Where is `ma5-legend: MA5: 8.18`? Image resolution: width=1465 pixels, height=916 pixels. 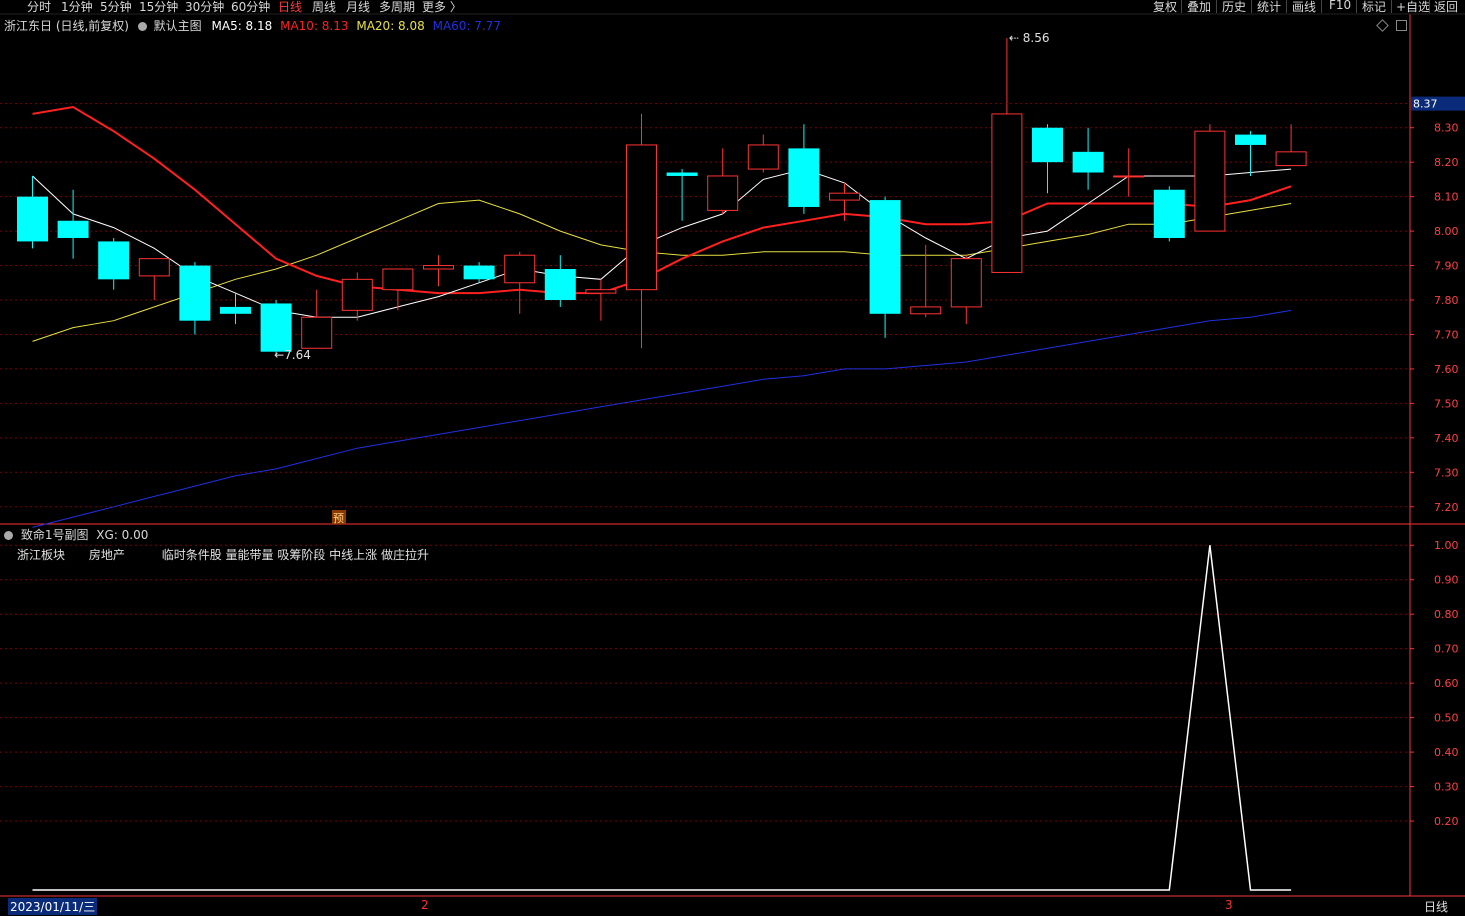 ma5-legend: MA5: 8.18 is located at coordinates (242, 26).